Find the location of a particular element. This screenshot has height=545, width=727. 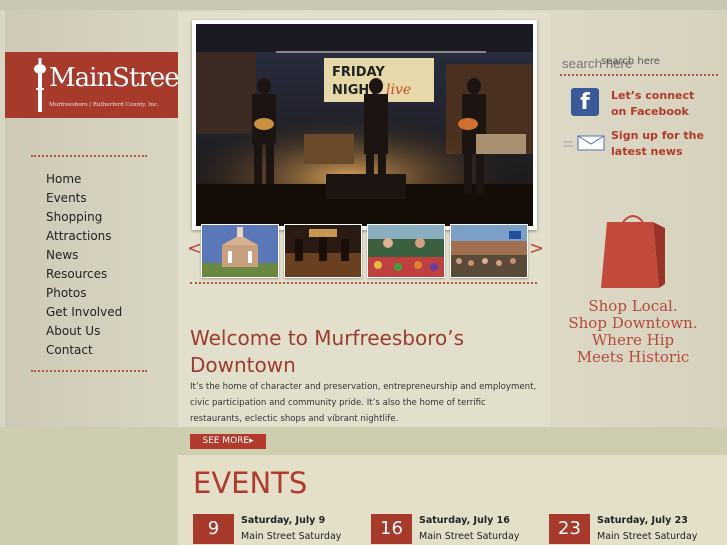

nav-home: Home is located at coordinates (84, 179).